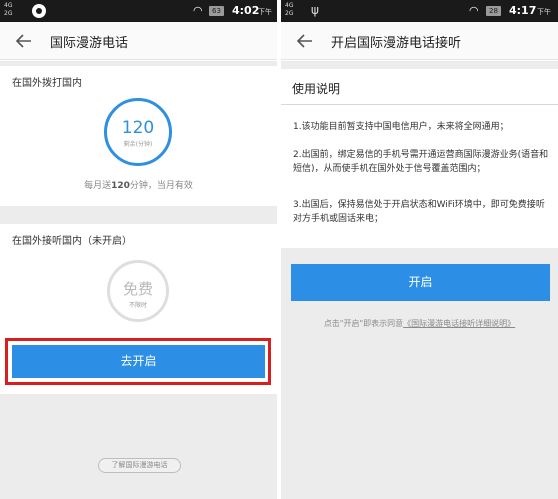 Image resolution: width=558 pixels, height=499 pixels. Describe the element at coordinates (39, 11) in the screenshot. I see `app-notification-icon` at that location.